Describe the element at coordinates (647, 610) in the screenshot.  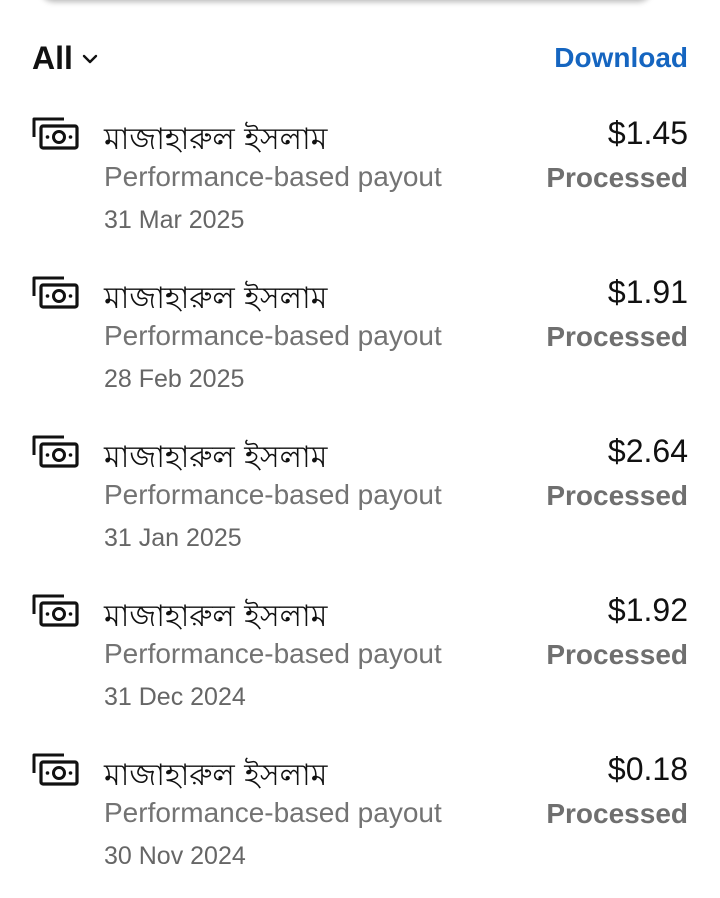
I see `payout-amount: $1.92` at that location.